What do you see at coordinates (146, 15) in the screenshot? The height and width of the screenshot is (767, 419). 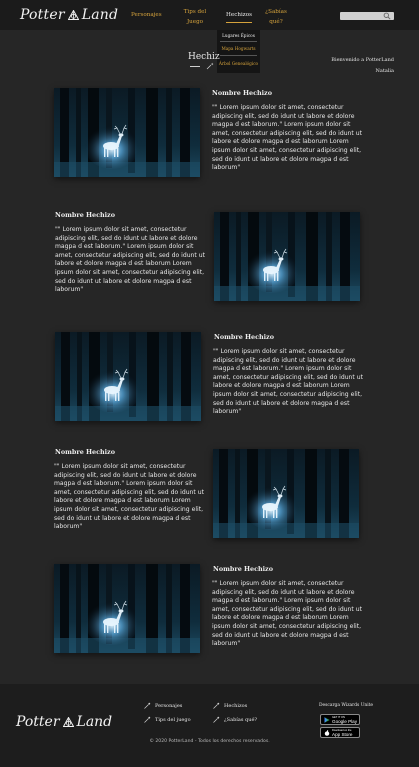 I see `nav-personajes: Personajes` at bounding box center [146, 15].